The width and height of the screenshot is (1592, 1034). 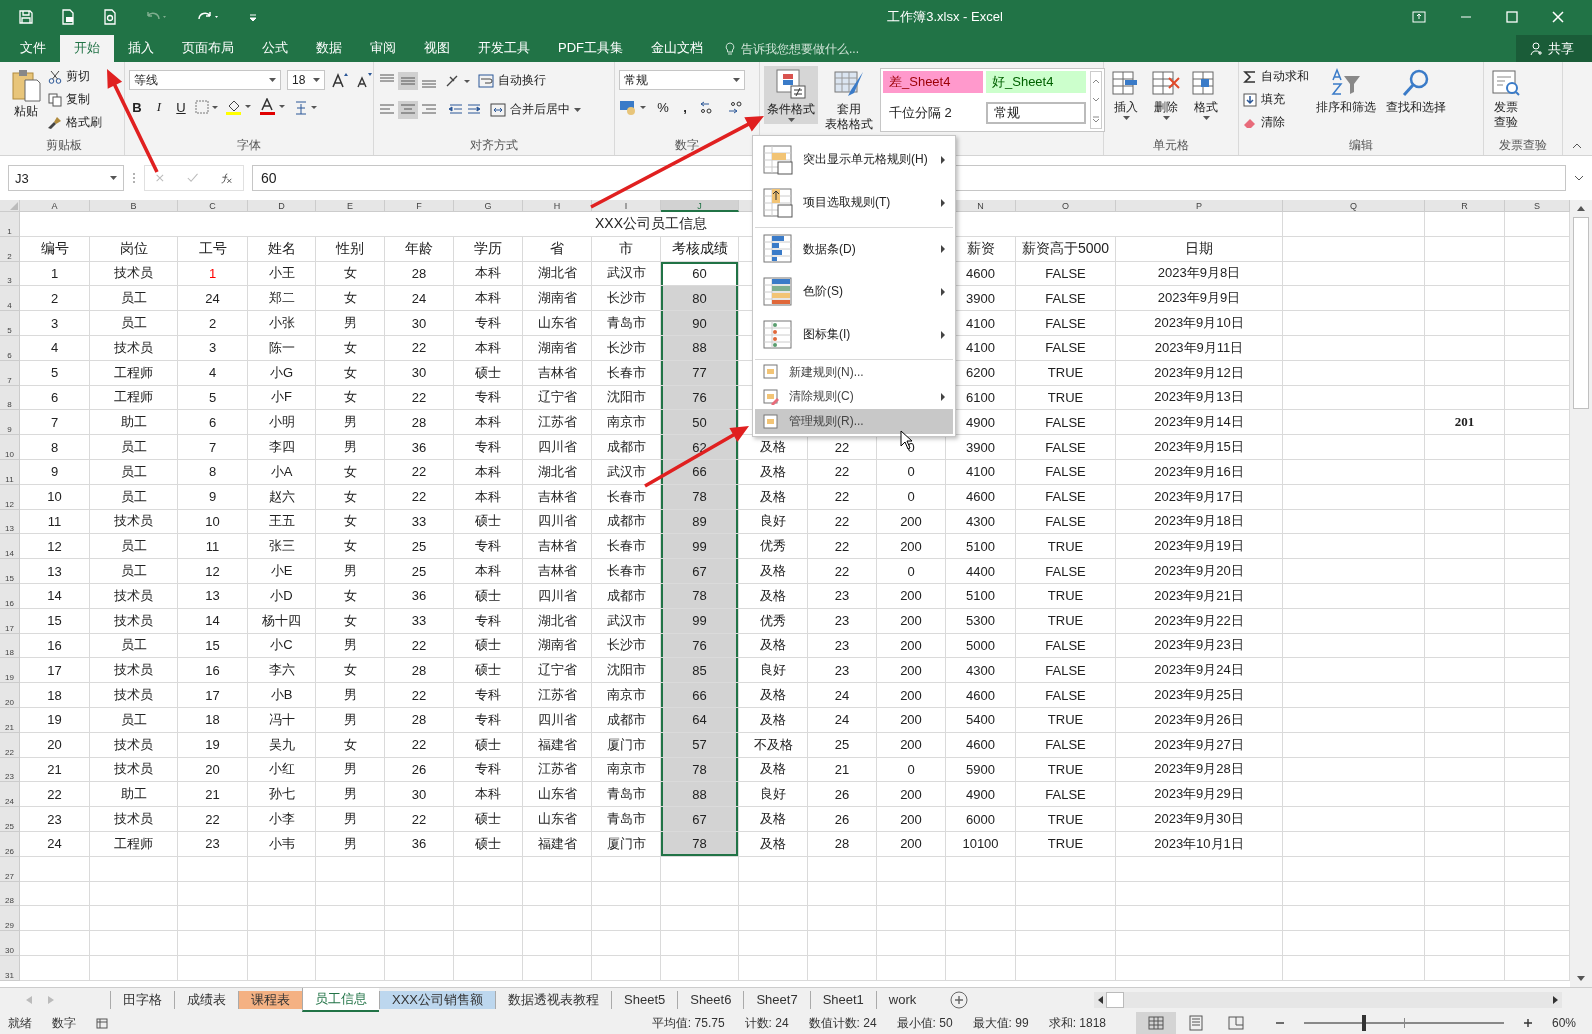 What do you see at coordinates (408, 80) in the screenshot?
I see `align-top-icon` at bounding box center [408, 80].